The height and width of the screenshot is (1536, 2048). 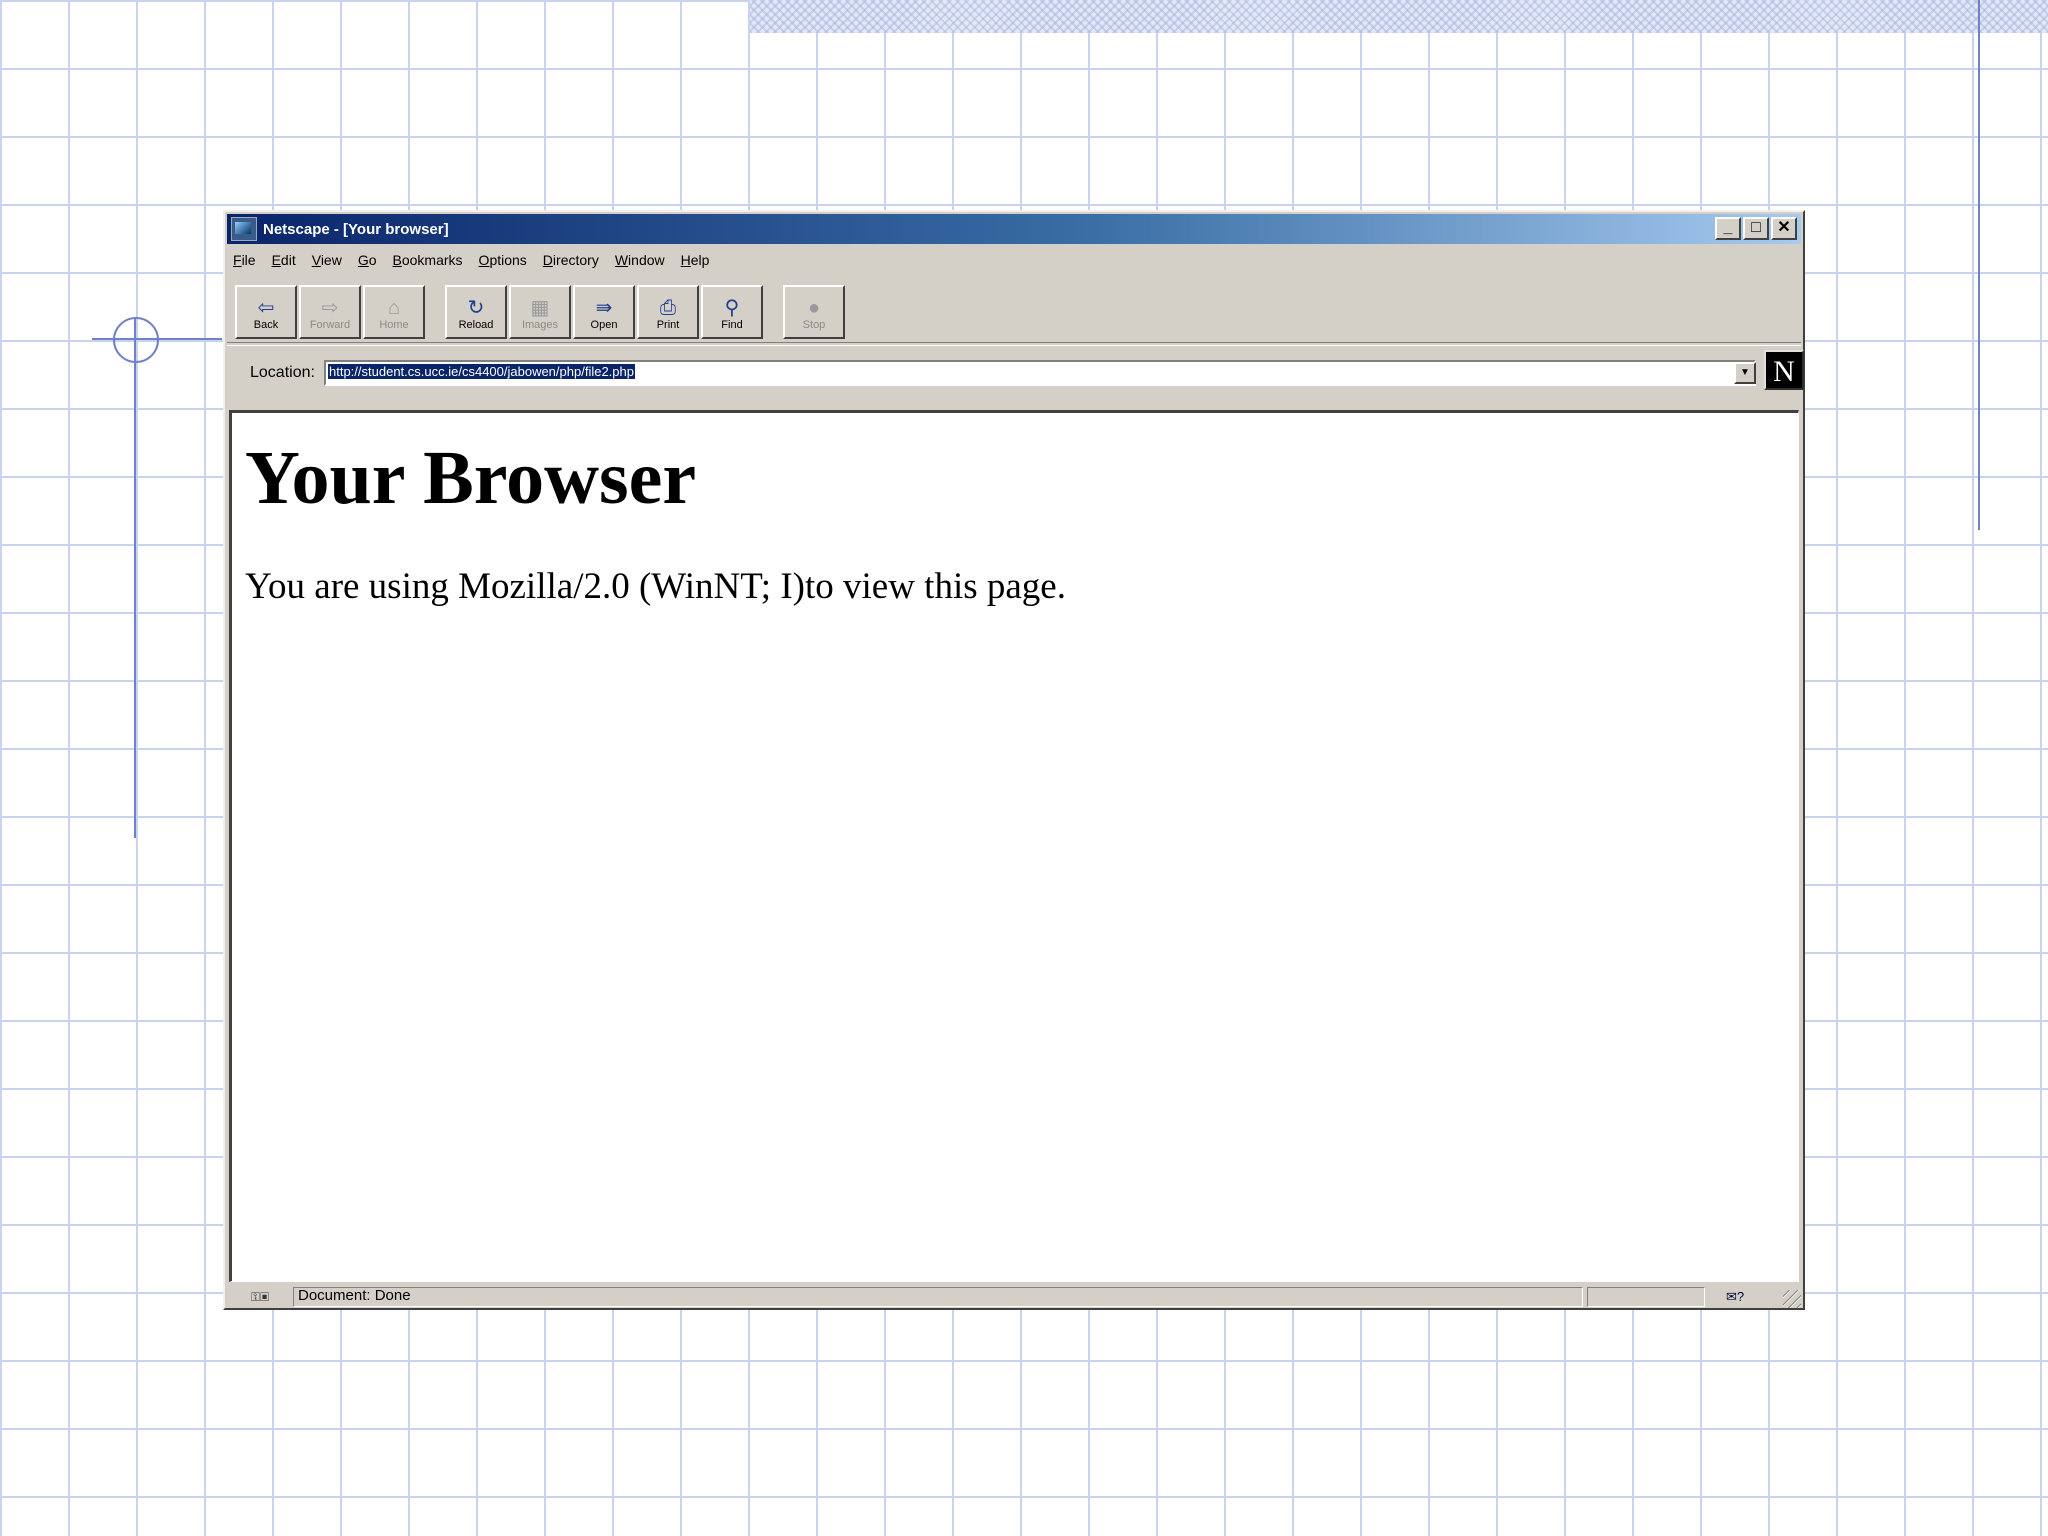 What do you see at coordinates (282, 372) in the screenshot?
I see `location-label: Location:` at bounding box center [282, 372].